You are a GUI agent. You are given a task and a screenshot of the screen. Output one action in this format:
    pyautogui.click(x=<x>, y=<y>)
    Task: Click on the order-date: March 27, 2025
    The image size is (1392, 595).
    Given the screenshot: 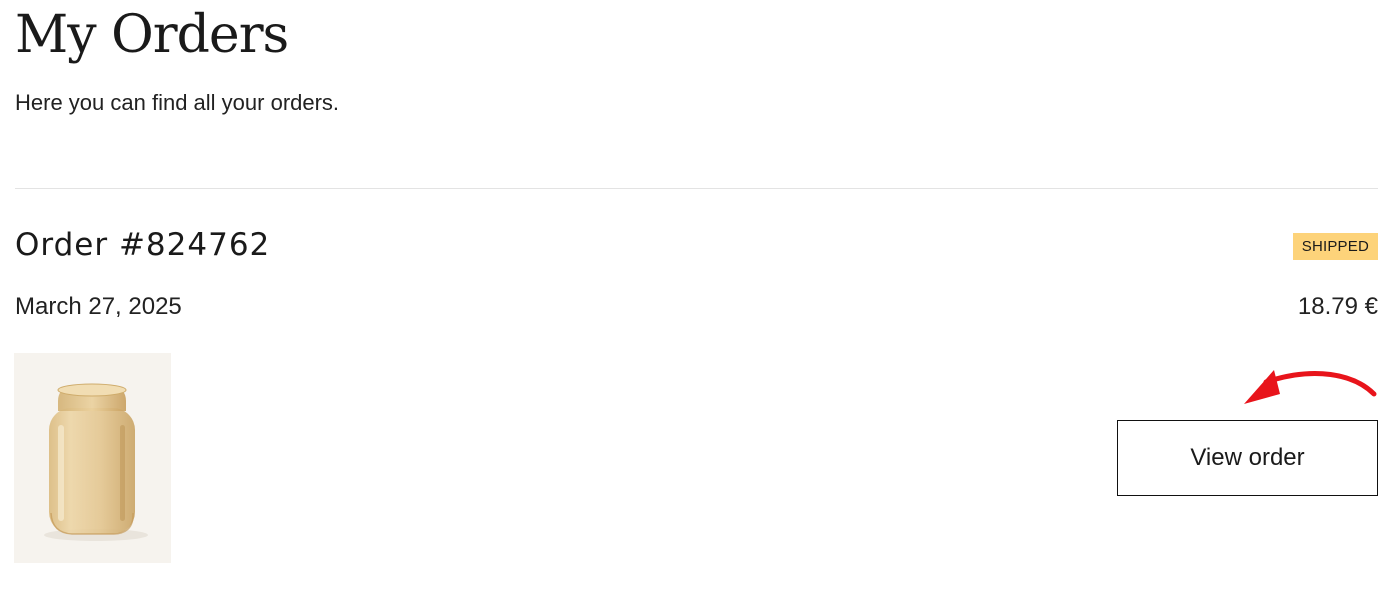 What is the action you would take?
    pyautogui.click(x=98, y=306)
    